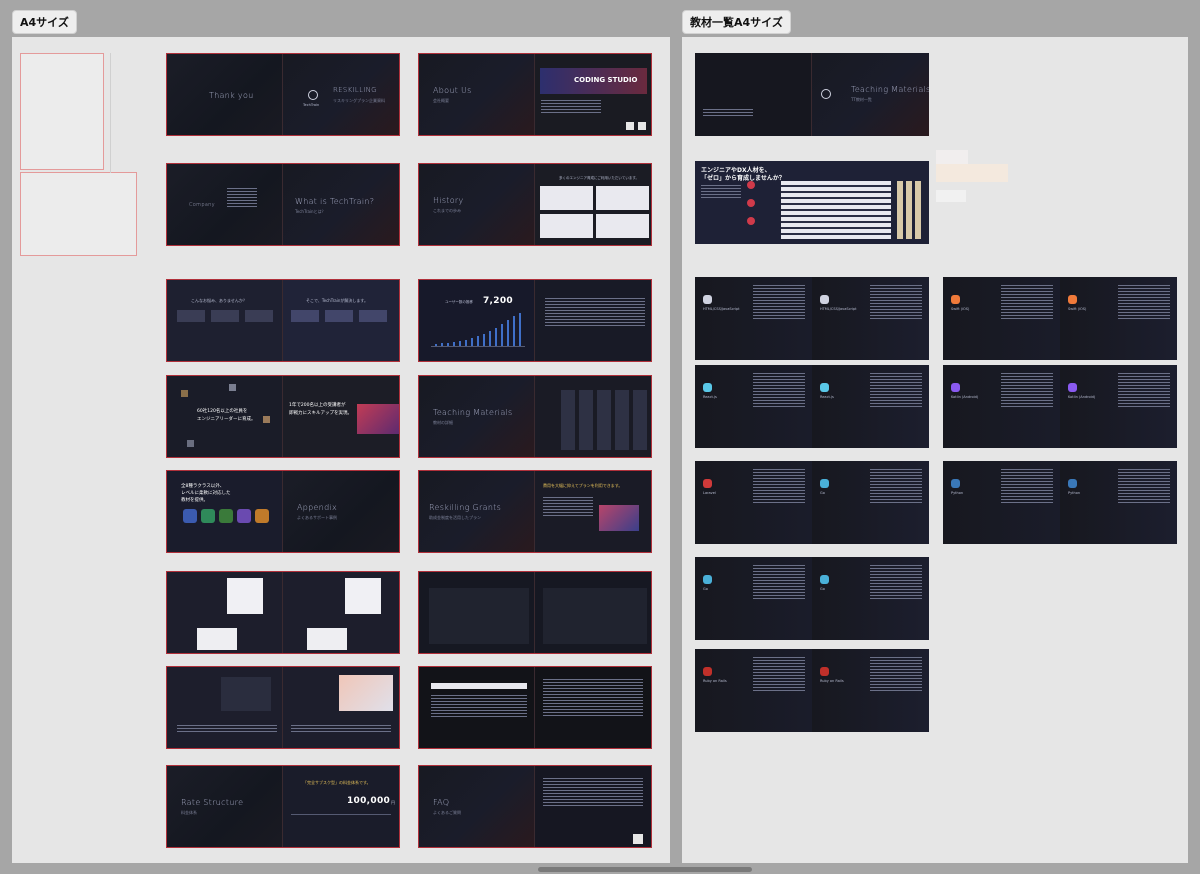  I want to click on slide-title: Teaching Materials, so click(473, 412).